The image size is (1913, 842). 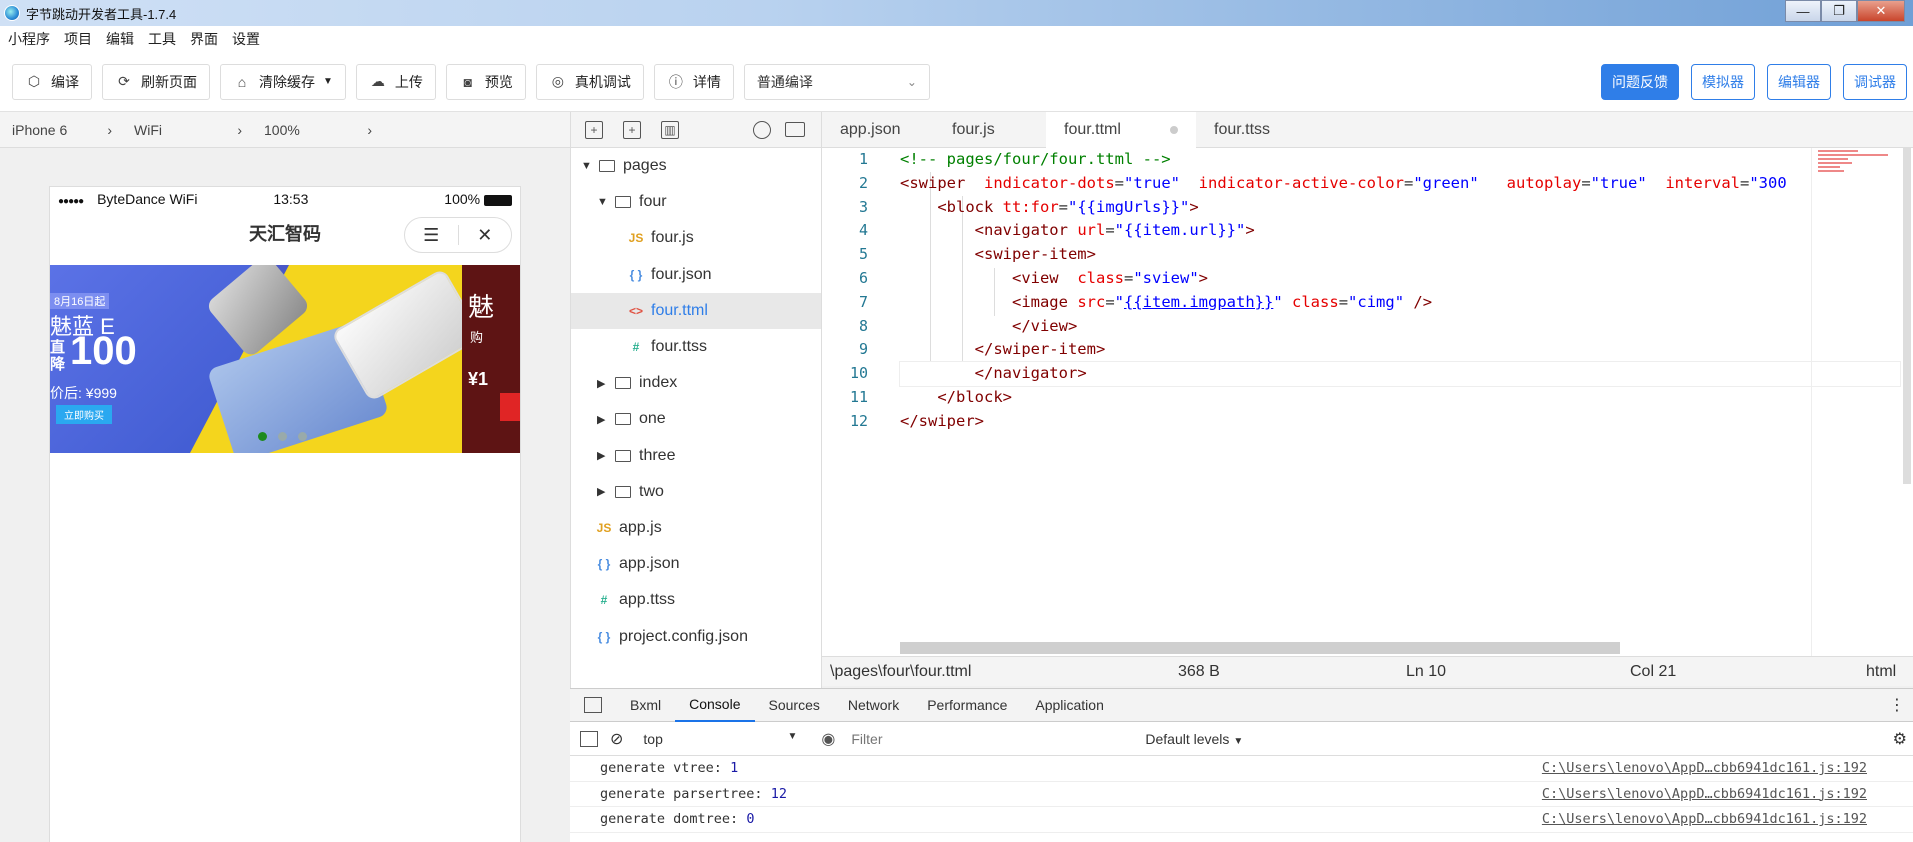 What do you see at coordinates (285, 359) in the screenshot?
I see `swiper-banner: 8月16日起 魅蓝 E 直降 100 价后: ¥999 立即购买 魅 购 ¥1` at bounding box center [285, 359].